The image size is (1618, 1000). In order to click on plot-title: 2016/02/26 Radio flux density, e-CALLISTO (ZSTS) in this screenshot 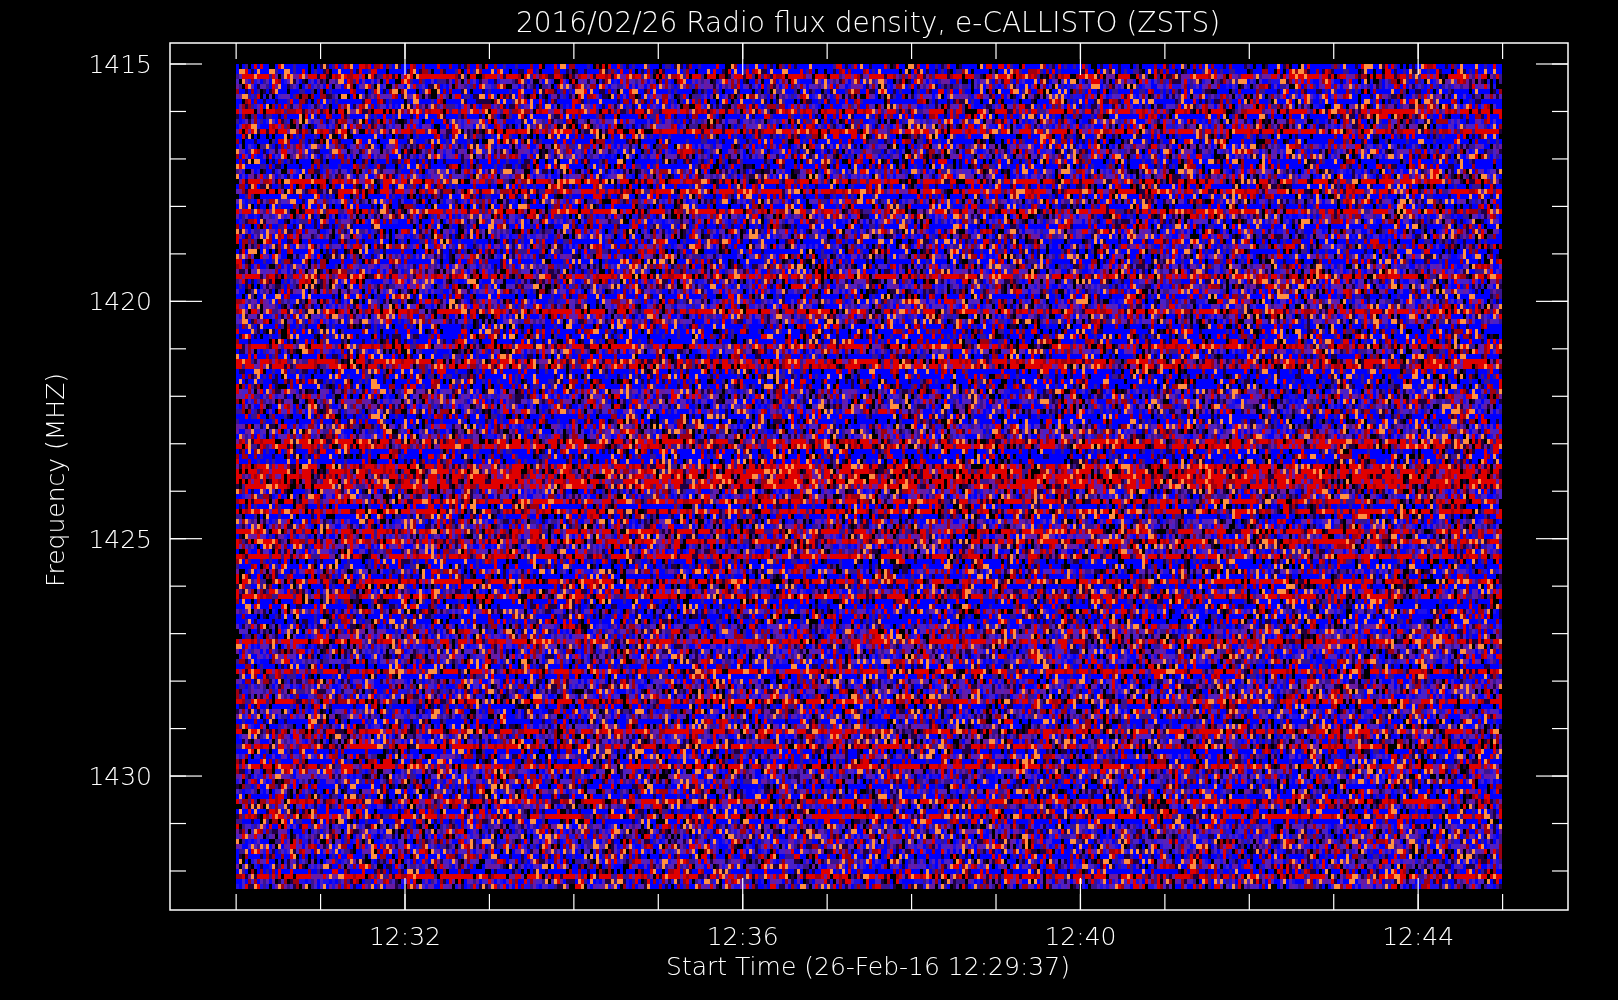, I will do `click(868, 22)`.